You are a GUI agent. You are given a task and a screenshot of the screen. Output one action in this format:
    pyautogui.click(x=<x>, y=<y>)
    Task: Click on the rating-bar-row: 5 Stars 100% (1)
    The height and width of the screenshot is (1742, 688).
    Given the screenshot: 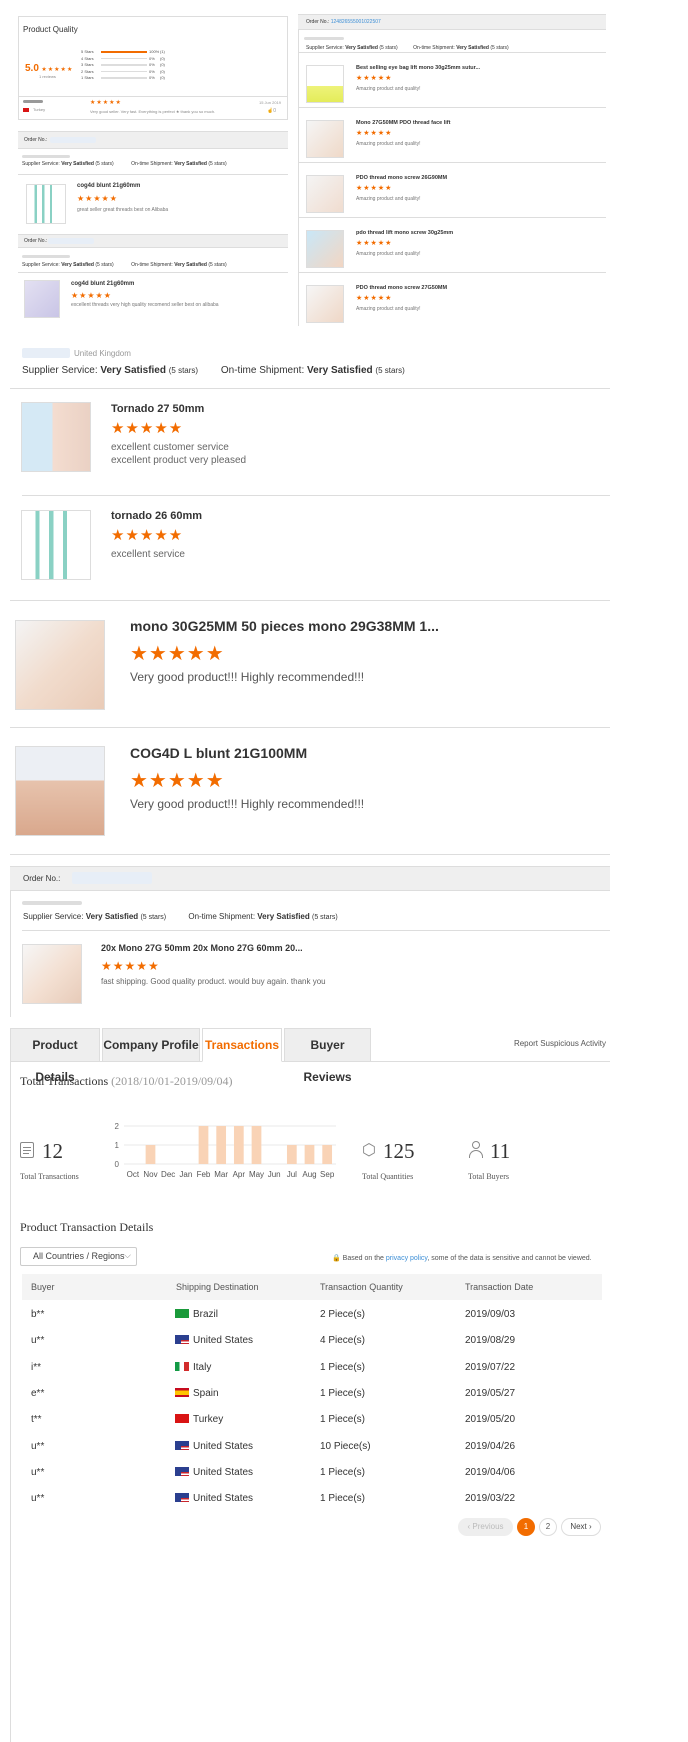 What is the action you would take?
    pyautogui.click(x=131, y=52)
    